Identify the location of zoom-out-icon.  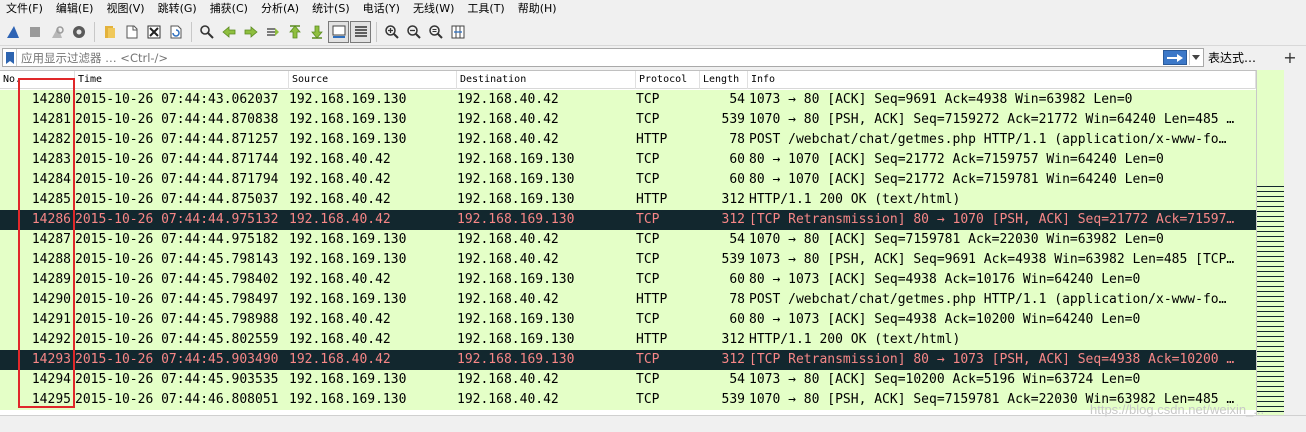
(413, 31).